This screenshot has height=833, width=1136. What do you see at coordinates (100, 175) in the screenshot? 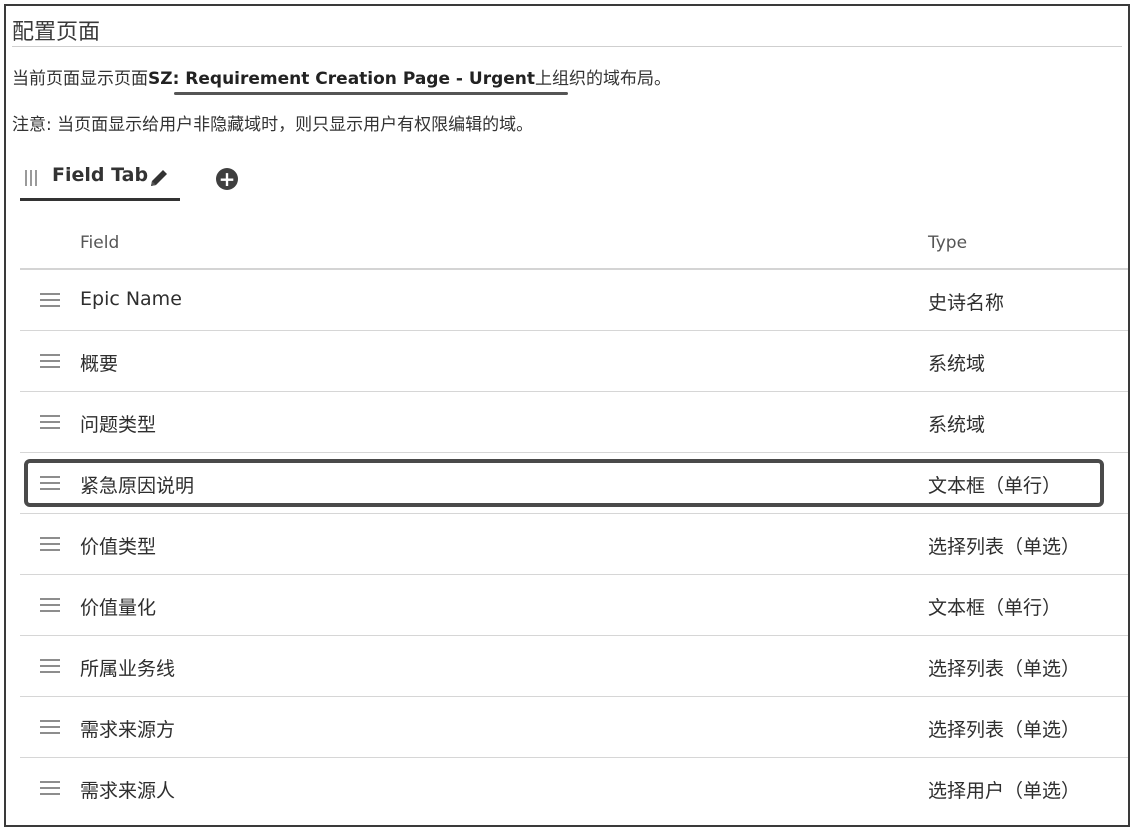
I see `tab-label: Field Tab` at bounding box center [100, 175].